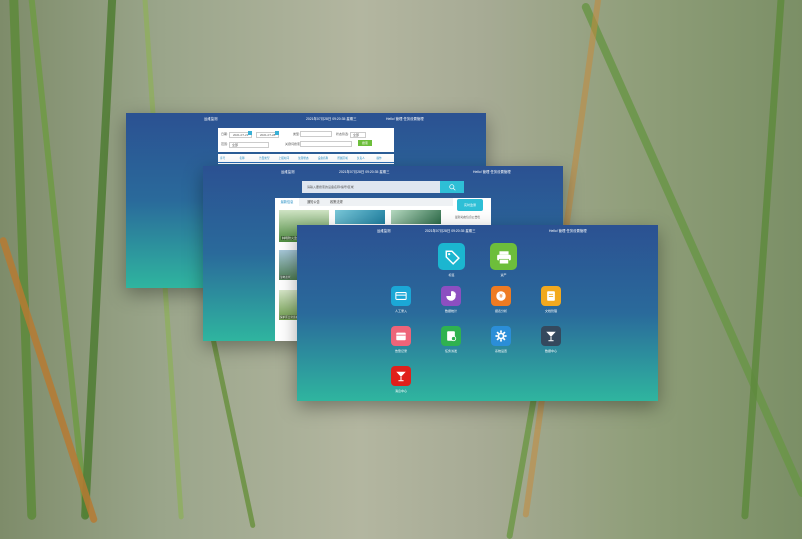 Image resolution: width=802 pixels, height=539 pixels. I want to click on table-column-header: 设备名称, so click(323, 158).